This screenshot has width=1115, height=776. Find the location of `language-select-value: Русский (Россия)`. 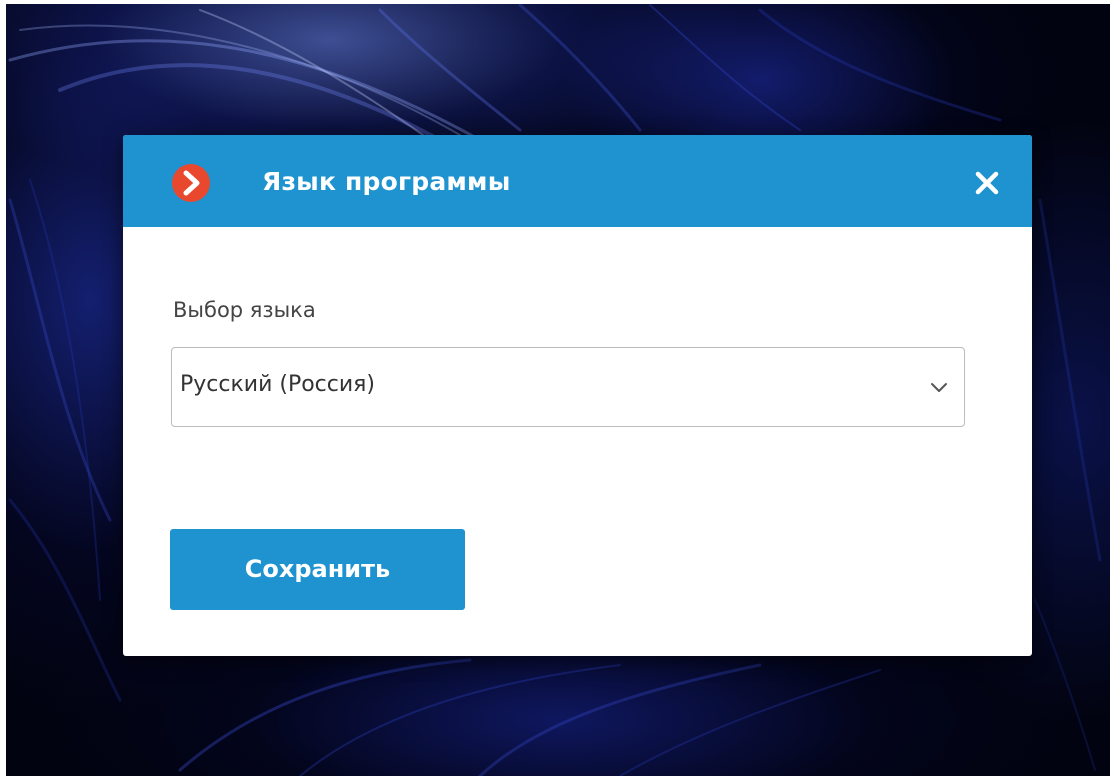

language-select-value: Русский (Россия) is located at coordinates (277, 384).